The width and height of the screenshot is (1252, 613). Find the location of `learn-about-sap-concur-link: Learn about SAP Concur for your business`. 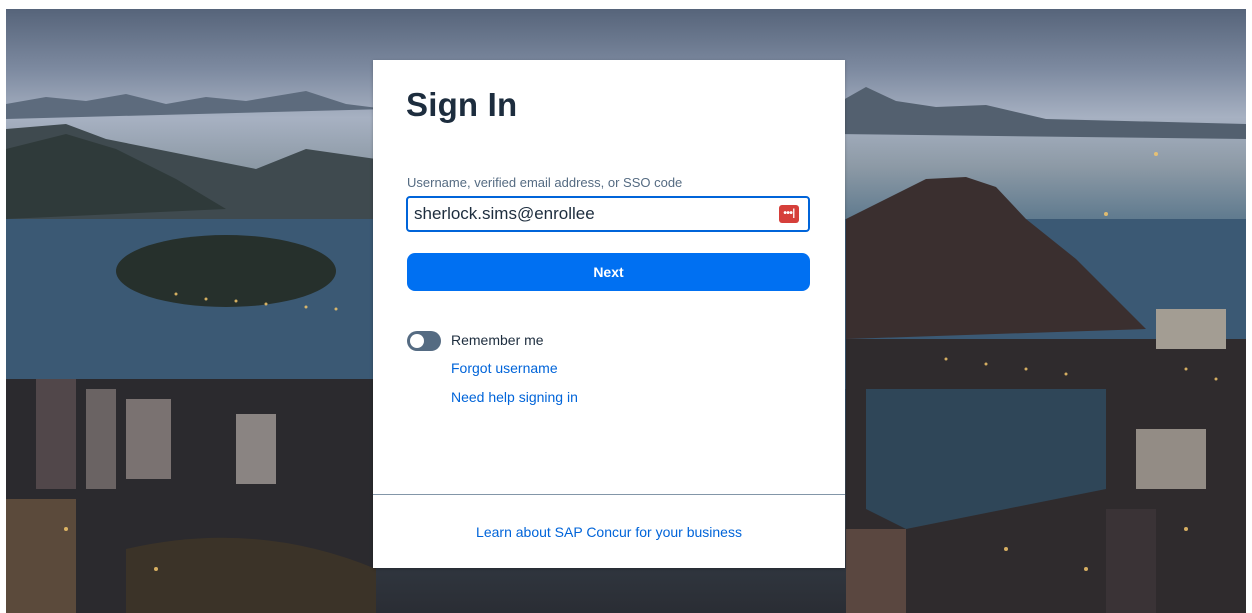

learn-about-sap-concur-link: Learn about SAP Concur for your business is located at coordinates (609, 532).